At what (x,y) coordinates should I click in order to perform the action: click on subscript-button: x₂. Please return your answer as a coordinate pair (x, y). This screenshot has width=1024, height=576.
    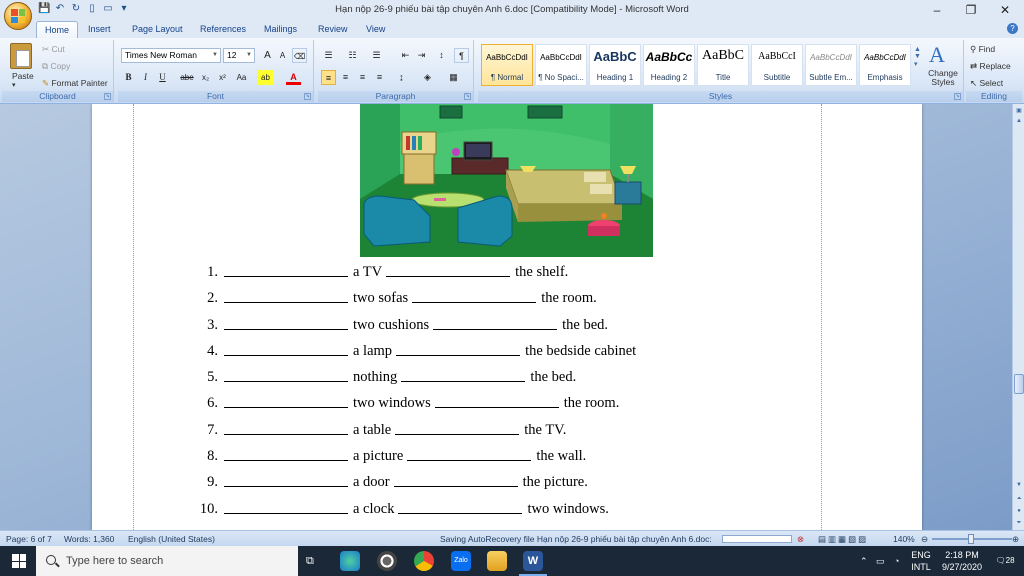
    Looking at the image, I should click on (205, 77).